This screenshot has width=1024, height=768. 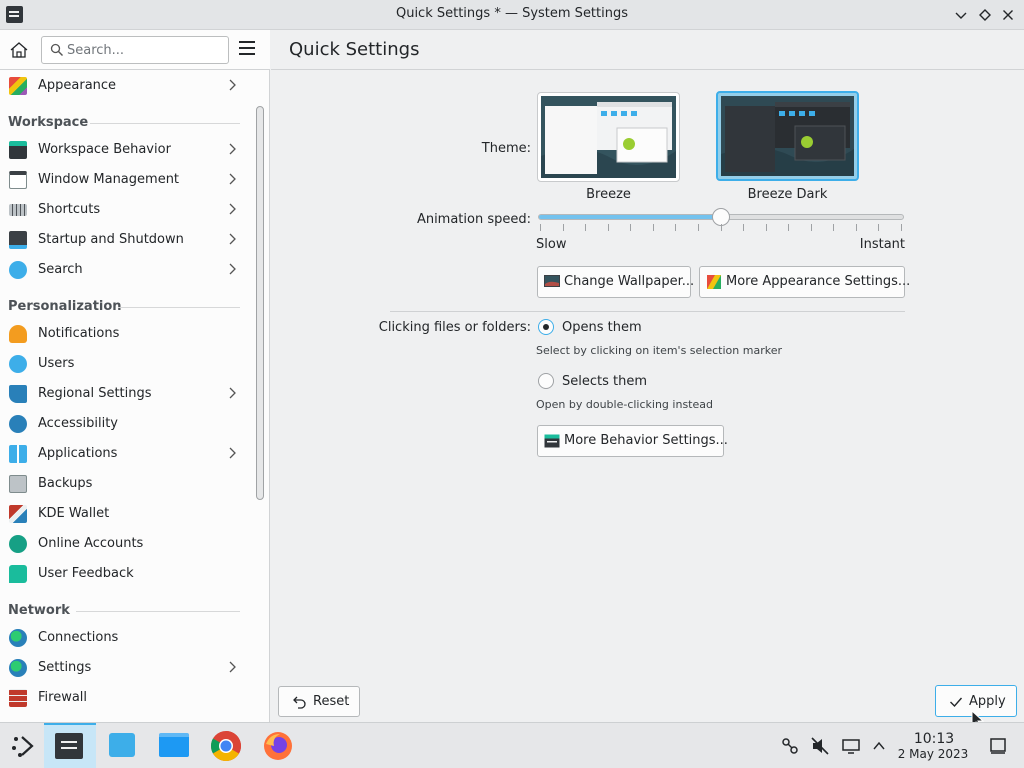 What do you see at coordinates (933, 754) in the screenshot?
I see `clock-date: 2 May 2023` at bounding box center [933, 754].